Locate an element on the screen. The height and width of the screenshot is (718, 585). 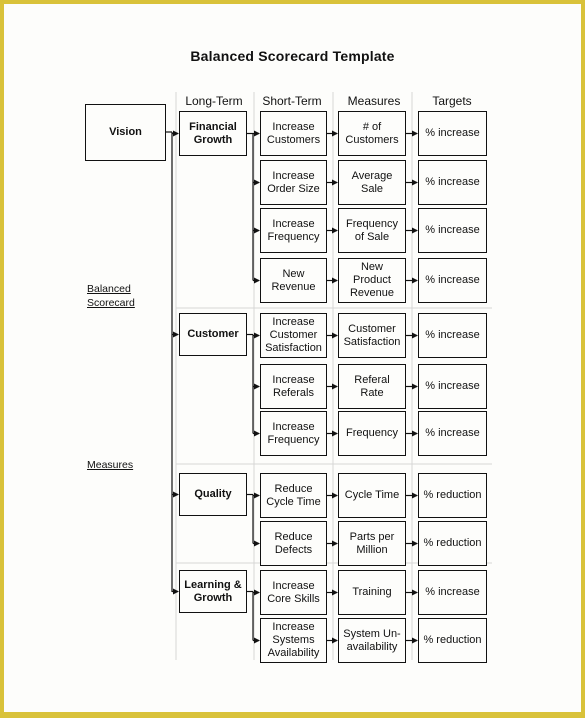
measure-box: Cycle Time is located at coordinates (372, 495).